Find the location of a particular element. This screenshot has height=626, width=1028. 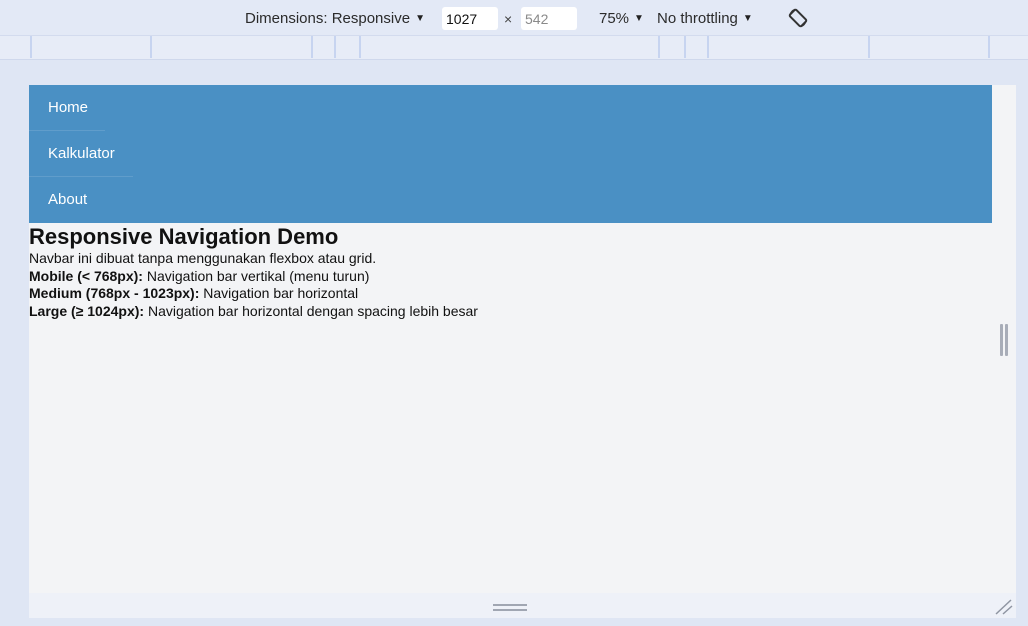

breakpoint-term: Medium (768px - 1023px): is located at coordinates (114, 293).